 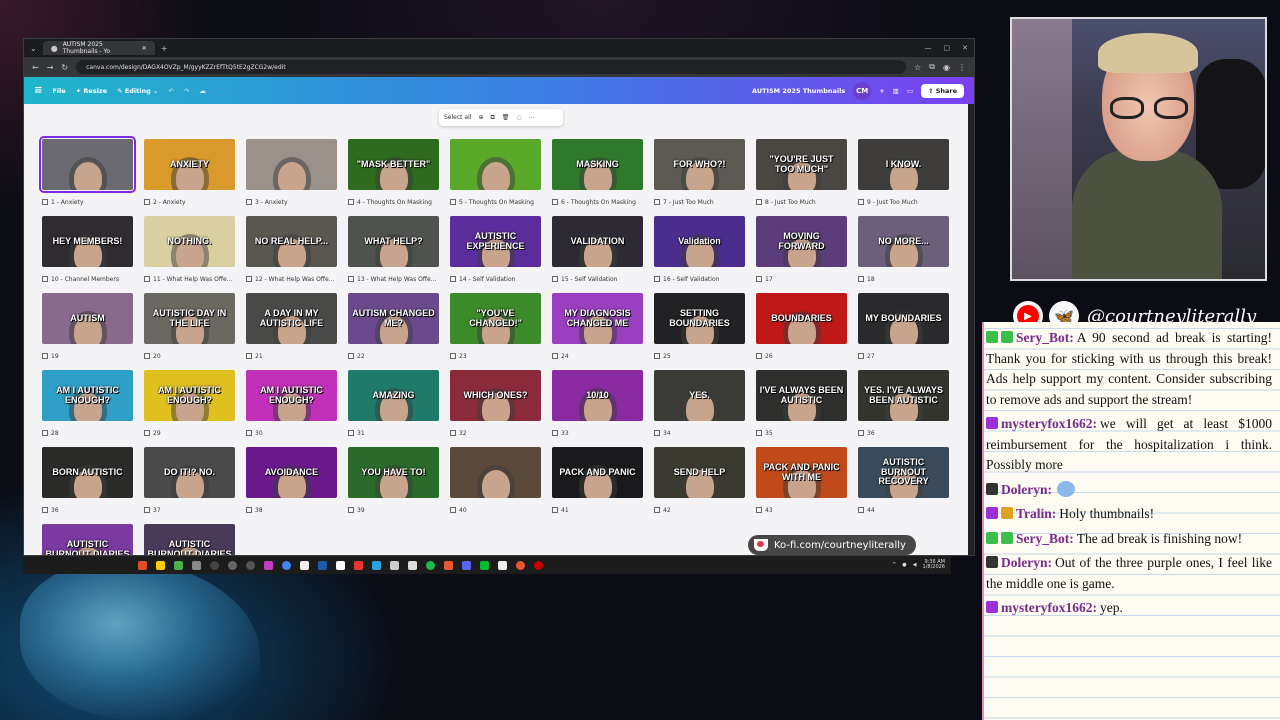 I want to click on discord-icon, so click(x=466, y=565).